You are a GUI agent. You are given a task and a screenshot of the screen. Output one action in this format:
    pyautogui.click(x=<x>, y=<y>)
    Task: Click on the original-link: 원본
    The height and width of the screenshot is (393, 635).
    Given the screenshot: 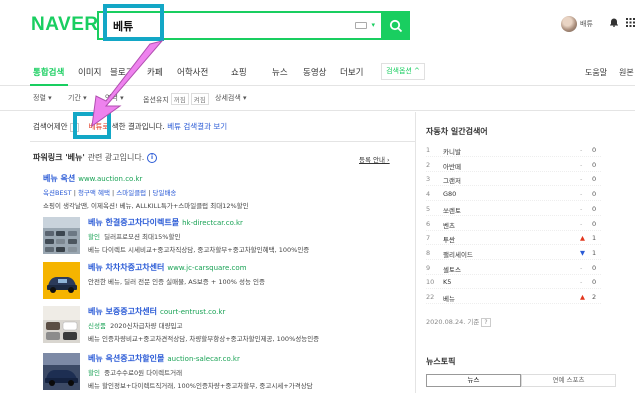 What is the action you would take?
    pyautogui.click(x=626, y=72)
    